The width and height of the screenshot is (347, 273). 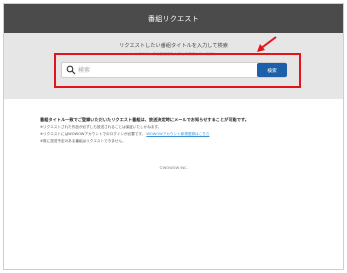 I want to click on search-bar: 検索, so click(x=174, y=70).